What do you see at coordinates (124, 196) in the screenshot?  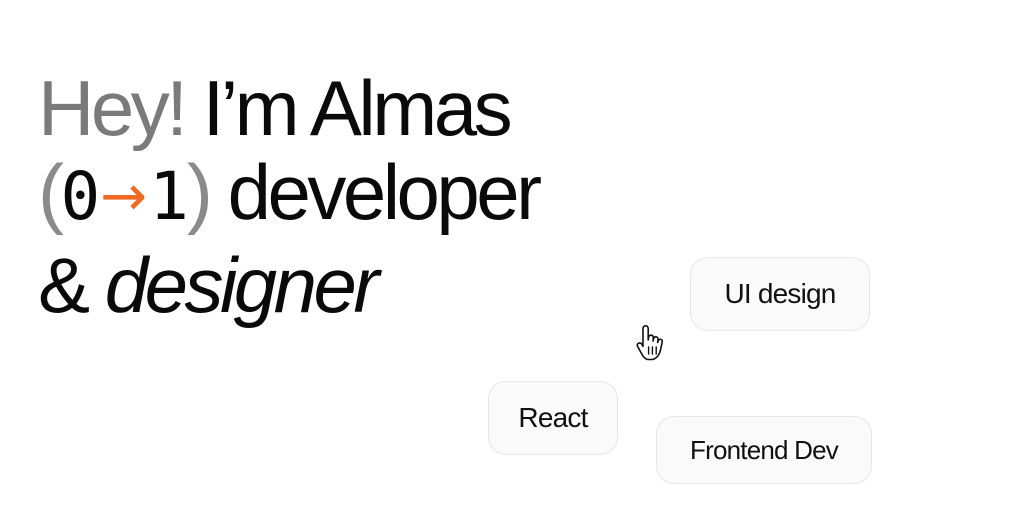 I see `arrow-right-icon: →` at bounding box center [124, 196].